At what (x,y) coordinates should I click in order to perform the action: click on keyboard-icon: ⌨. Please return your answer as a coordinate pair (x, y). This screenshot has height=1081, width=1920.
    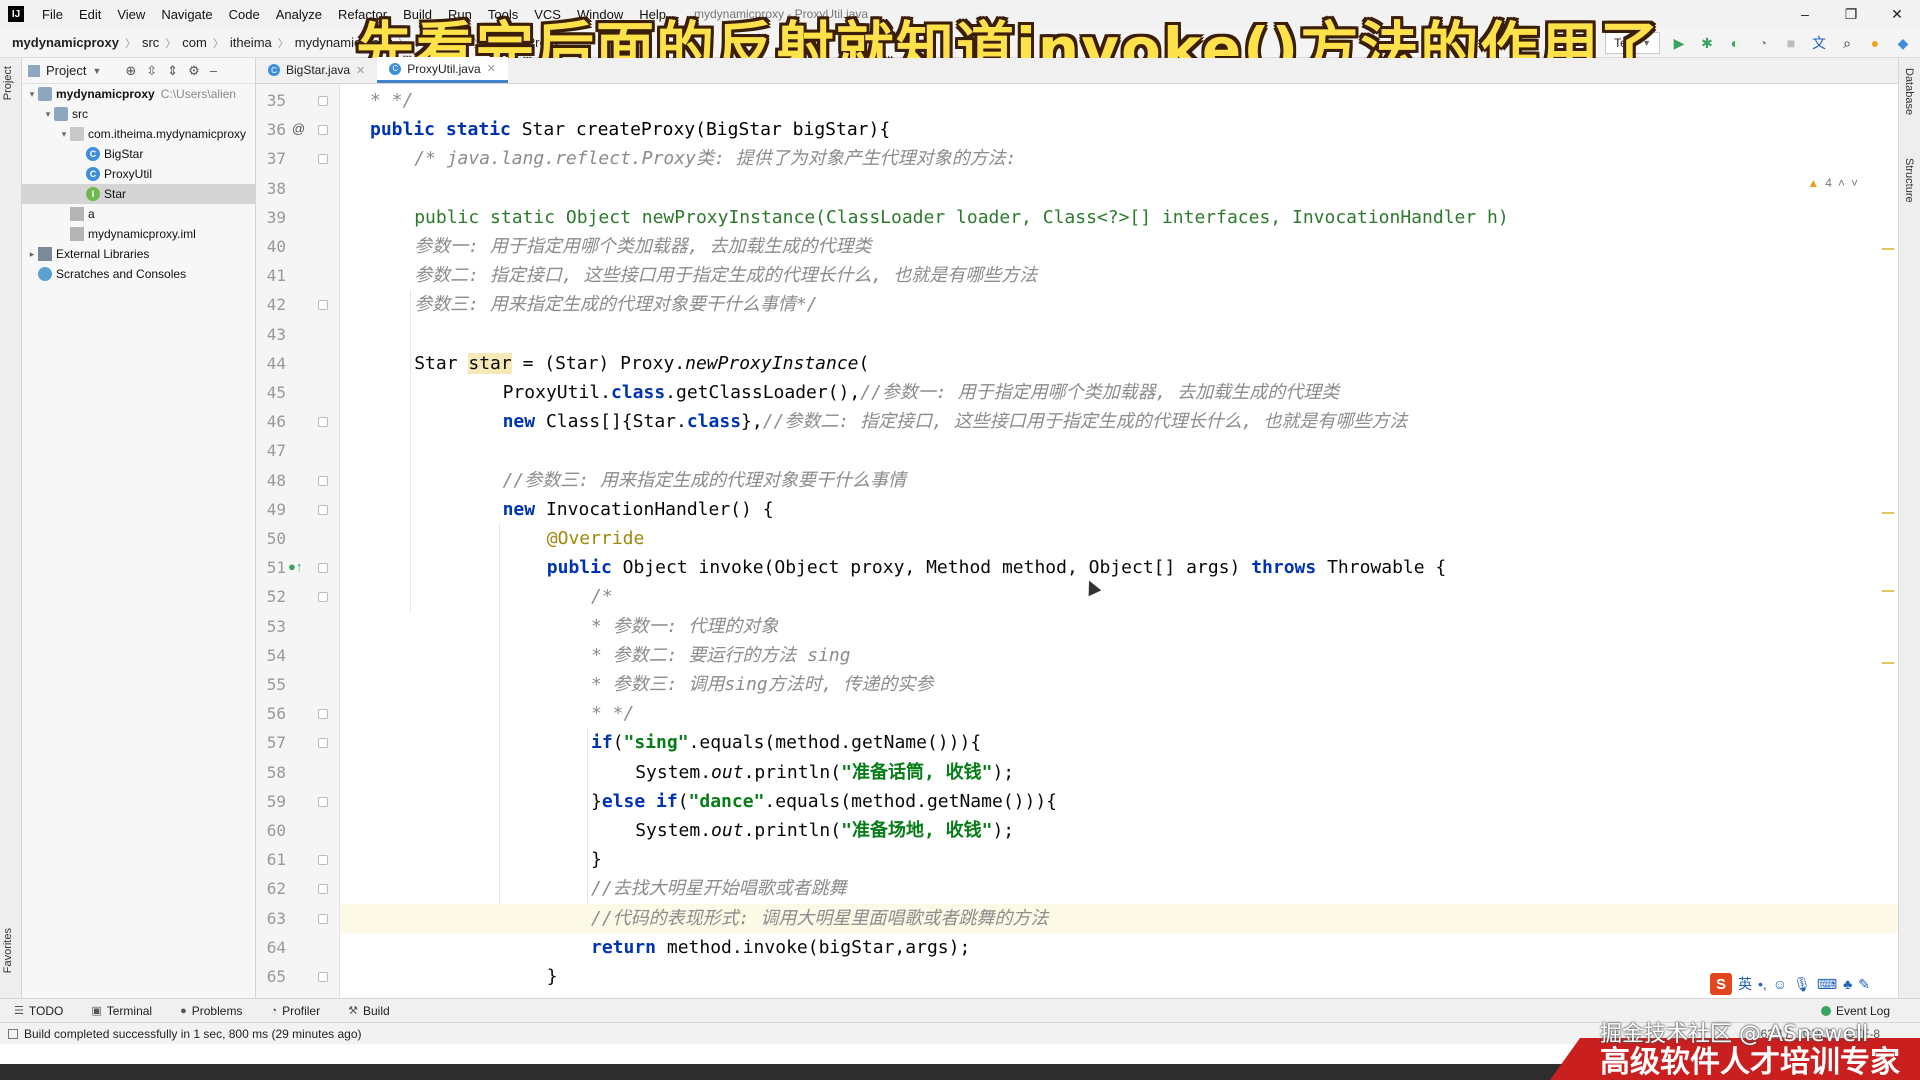
    Looking at the image, I should click on (1827, 984).